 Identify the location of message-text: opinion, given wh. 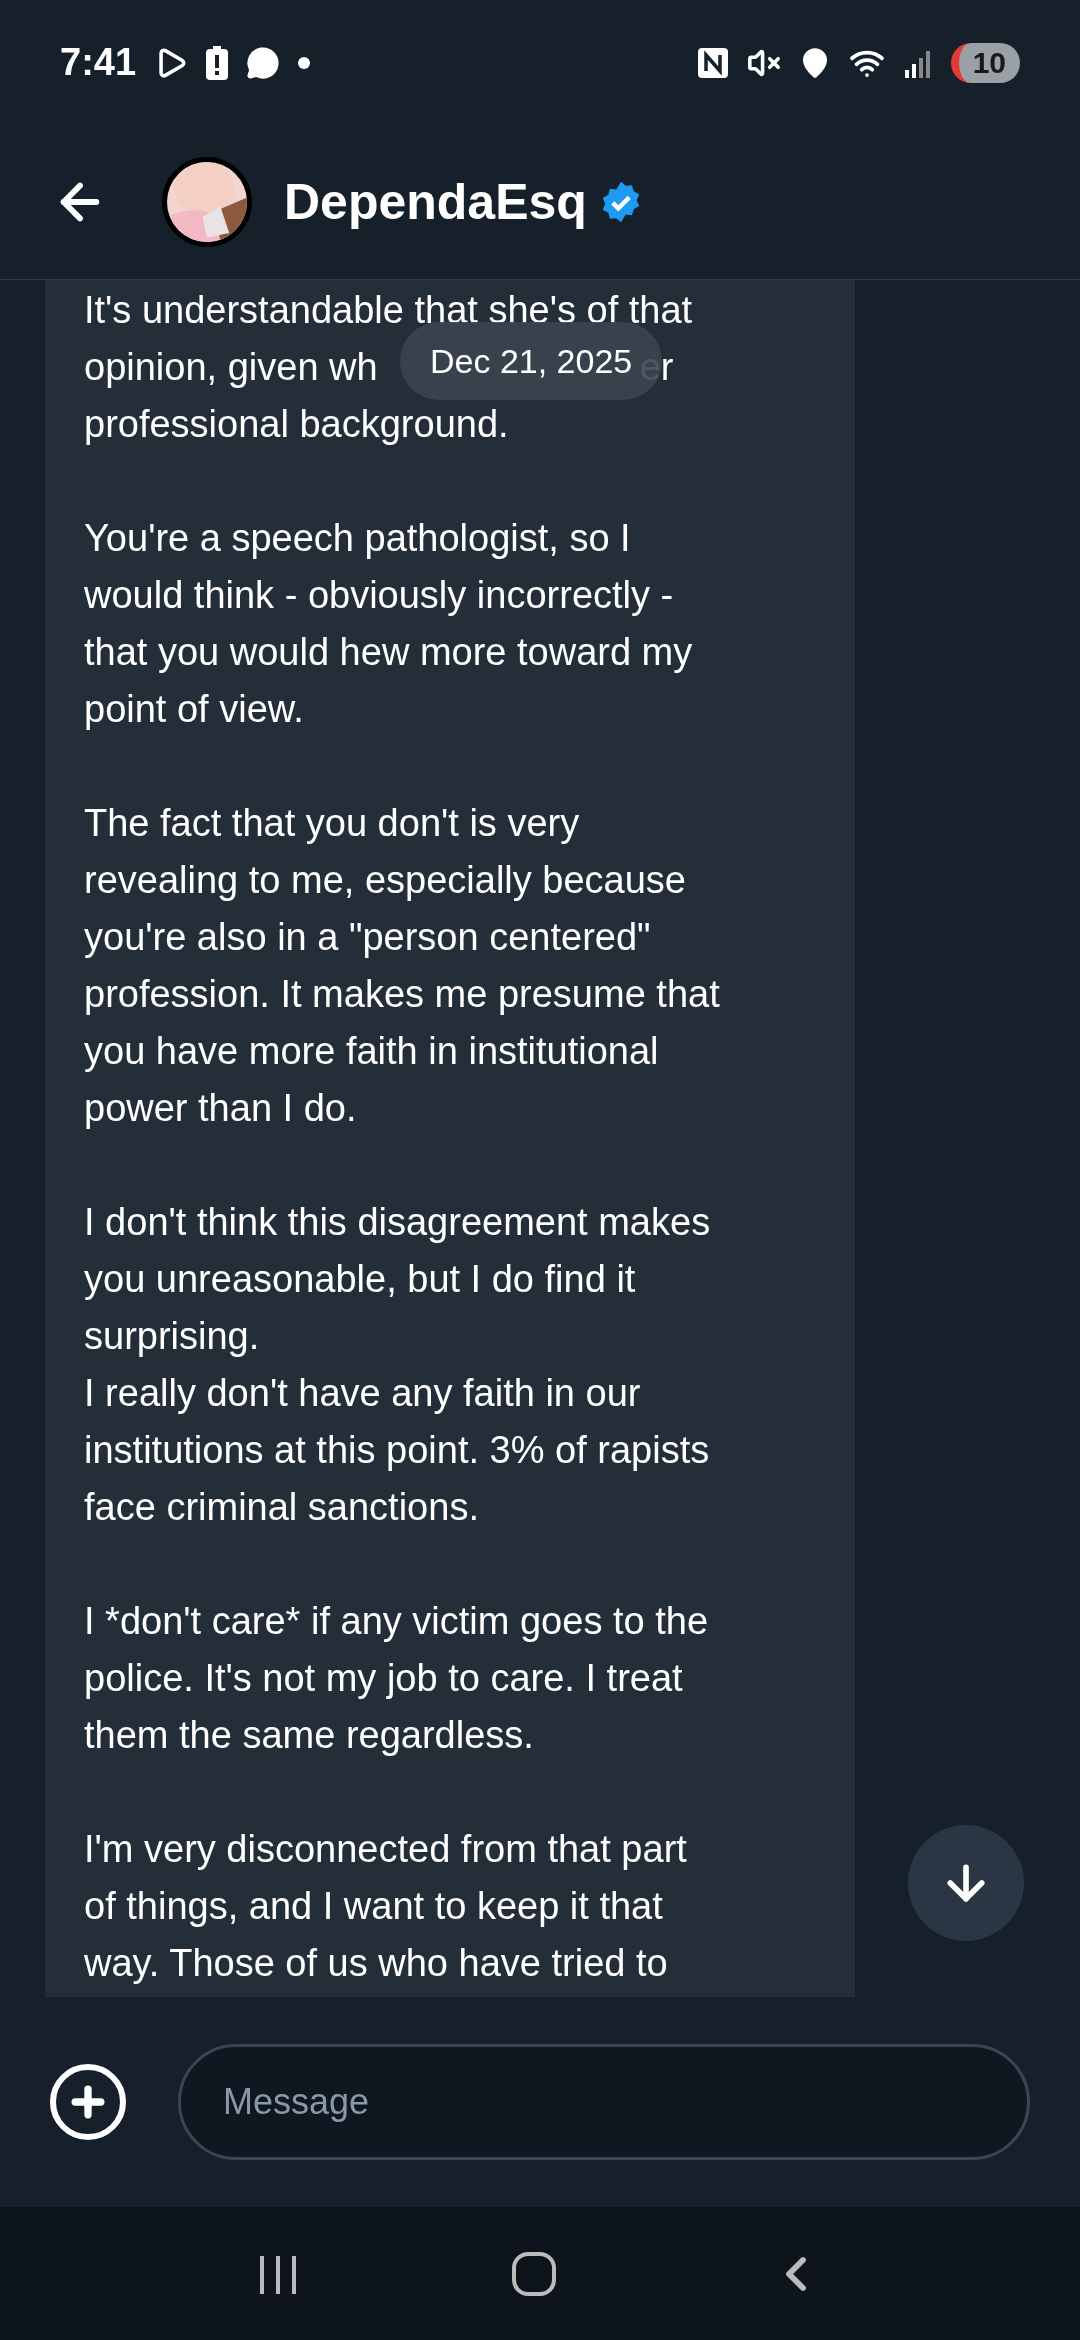
(231, 367).